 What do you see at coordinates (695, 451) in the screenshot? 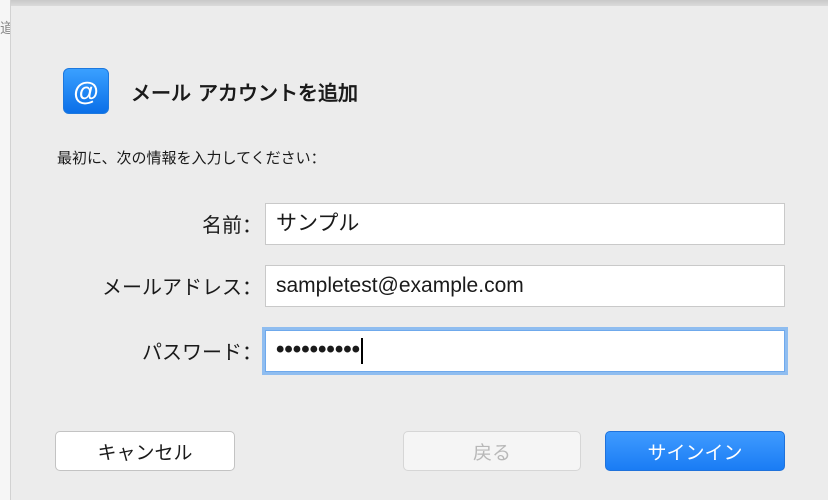
I see `sign-in-button: サインイン` at bounding box center [695, 451].